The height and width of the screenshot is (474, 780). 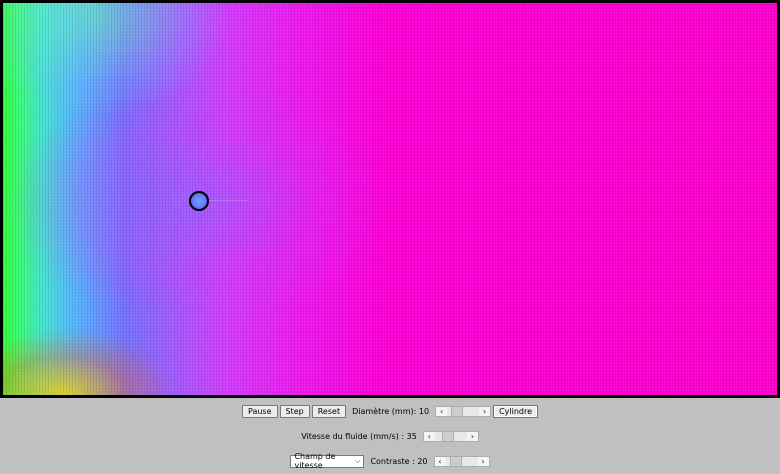 I want to click on display-mode-select: Champ de vitesse ⌵, so click(x=327, y=461).